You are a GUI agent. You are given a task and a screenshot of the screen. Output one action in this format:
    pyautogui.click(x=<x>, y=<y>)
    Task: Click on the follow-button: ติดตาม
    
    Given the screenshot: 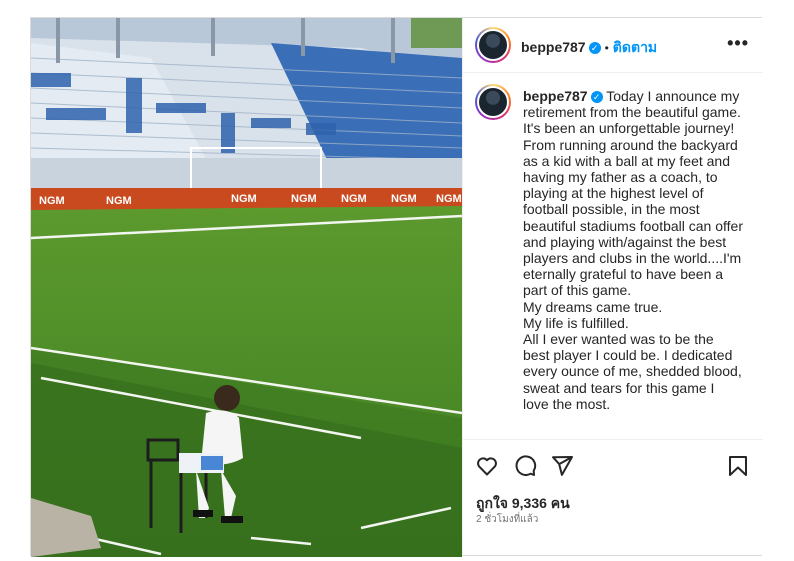 What is the action you would take?
    pyautogui.click(x=635, y=47)
    